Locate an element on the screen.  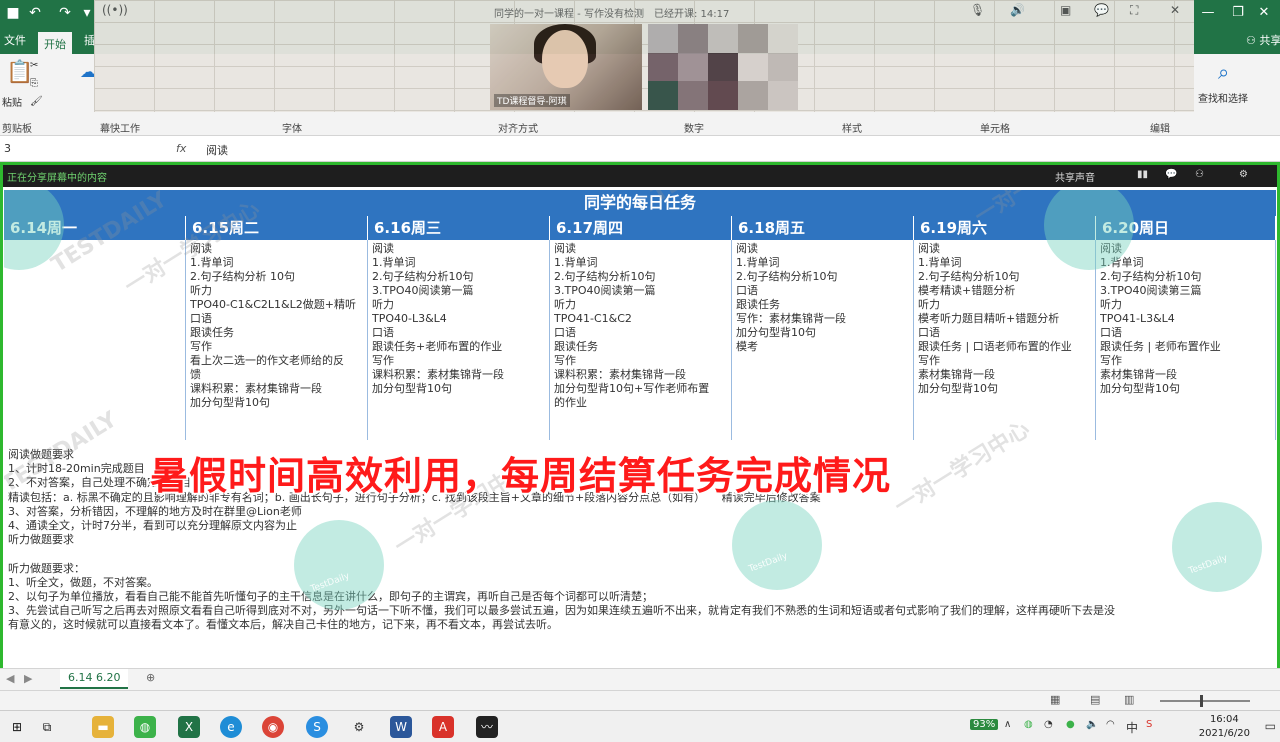
tray-arrow-icon: ∧ is located at coordinates (1007, 724).